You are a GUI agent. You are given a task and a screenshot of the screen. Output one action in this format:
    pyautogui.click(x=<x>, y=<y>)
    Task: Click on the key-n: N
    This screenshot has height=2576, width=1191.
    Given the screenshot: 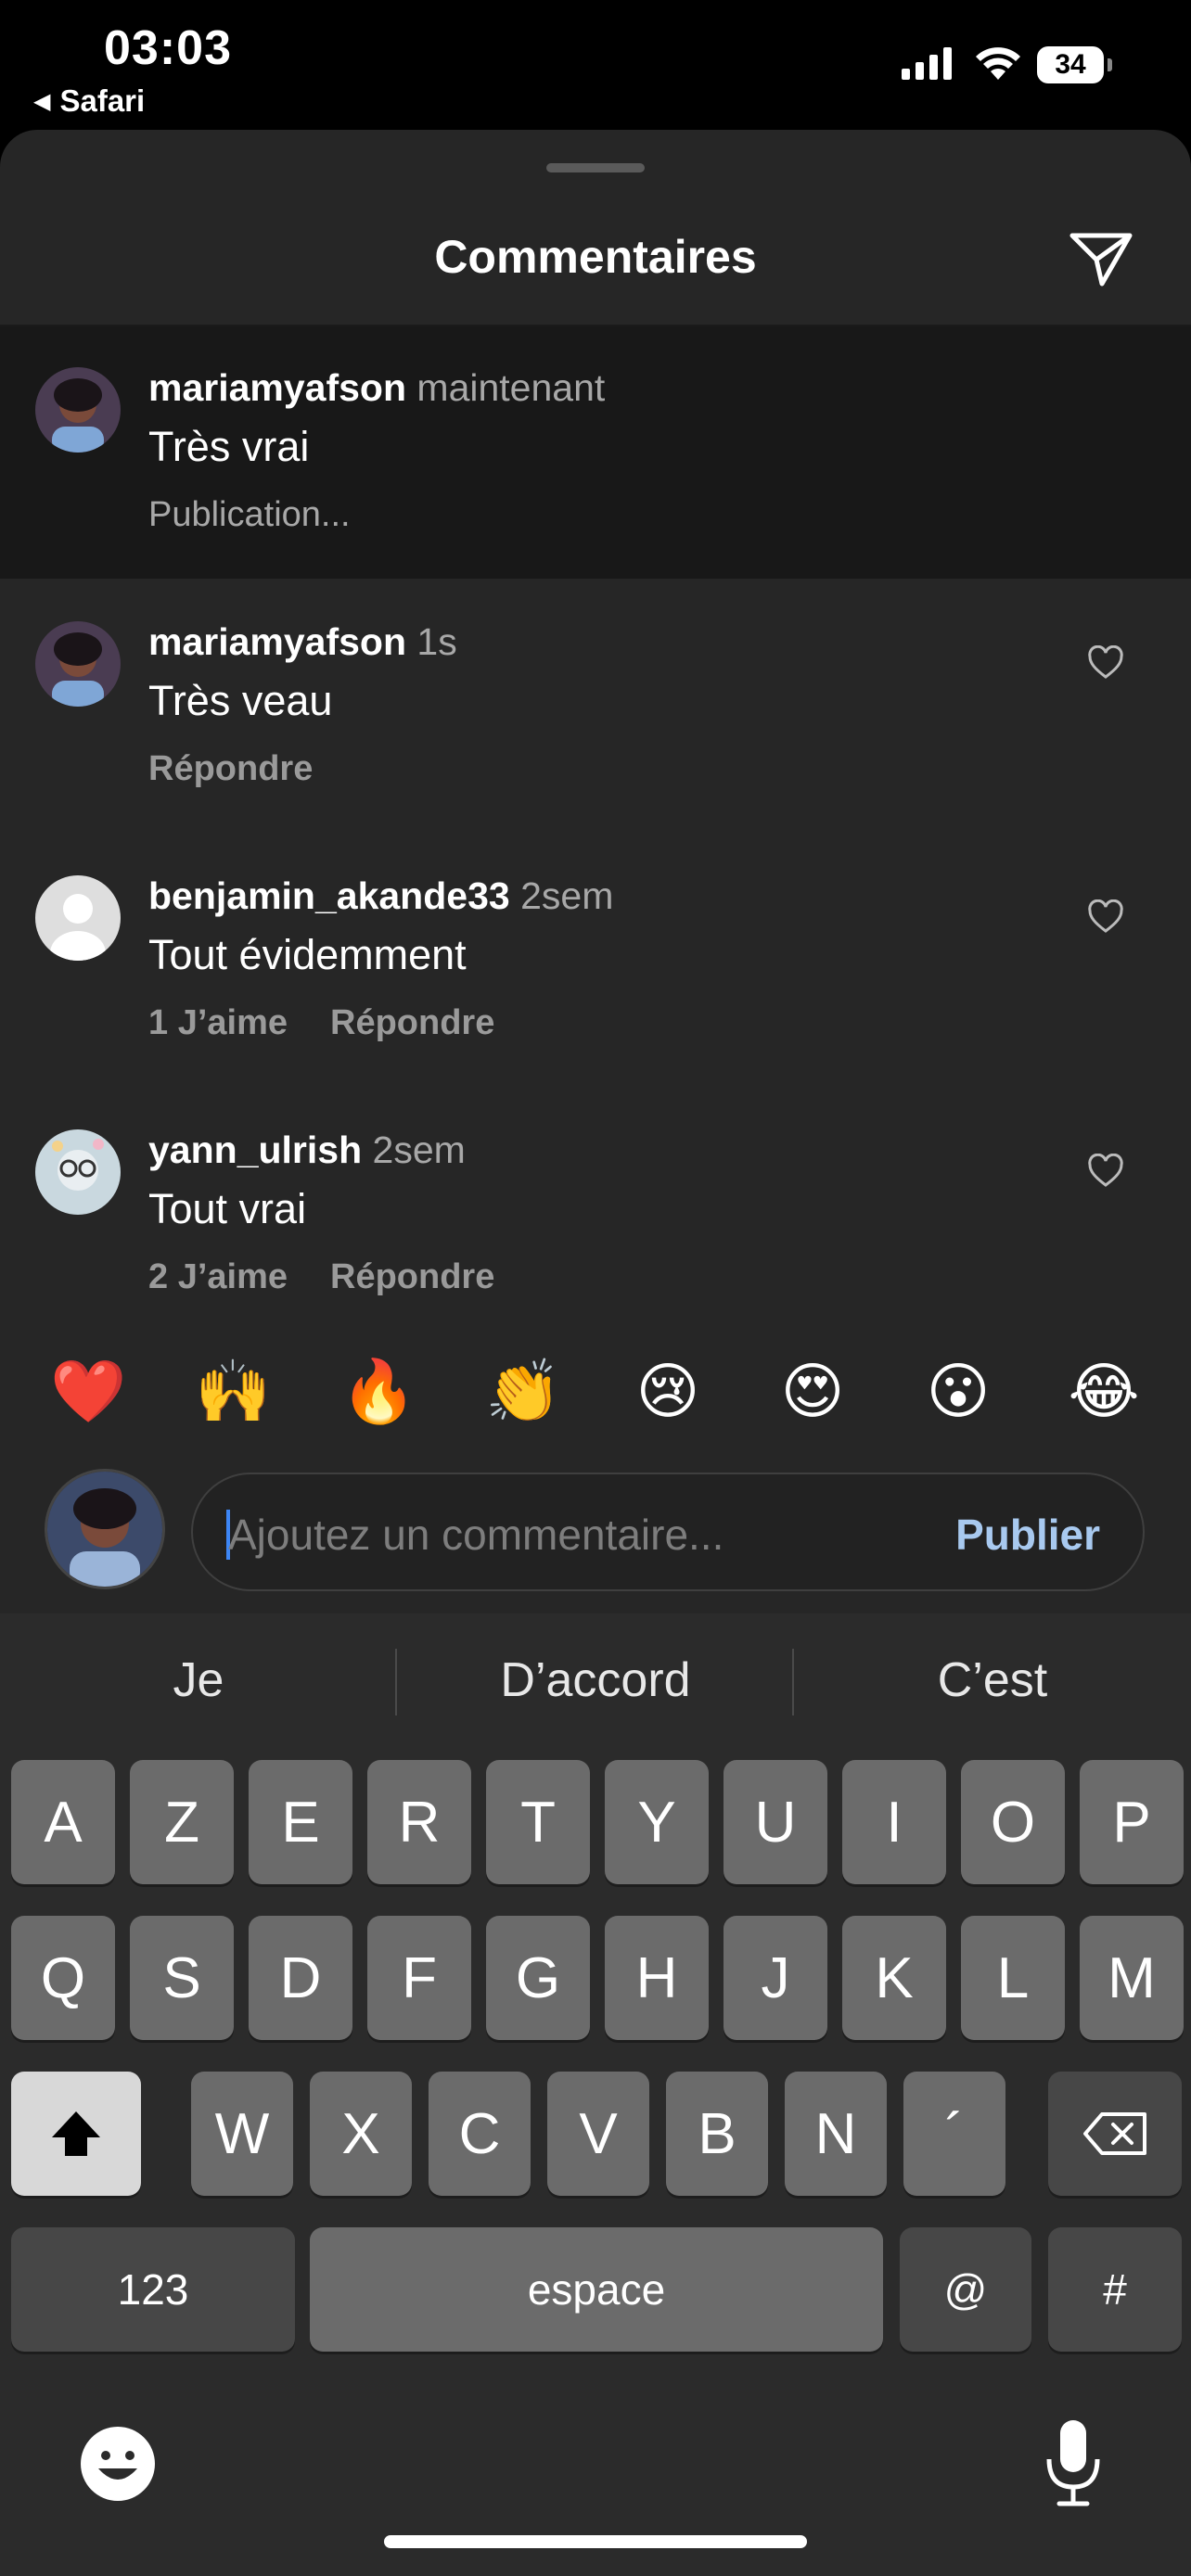 What is the action you would take?
    pyautogui.click(x=836, y=2134)
    